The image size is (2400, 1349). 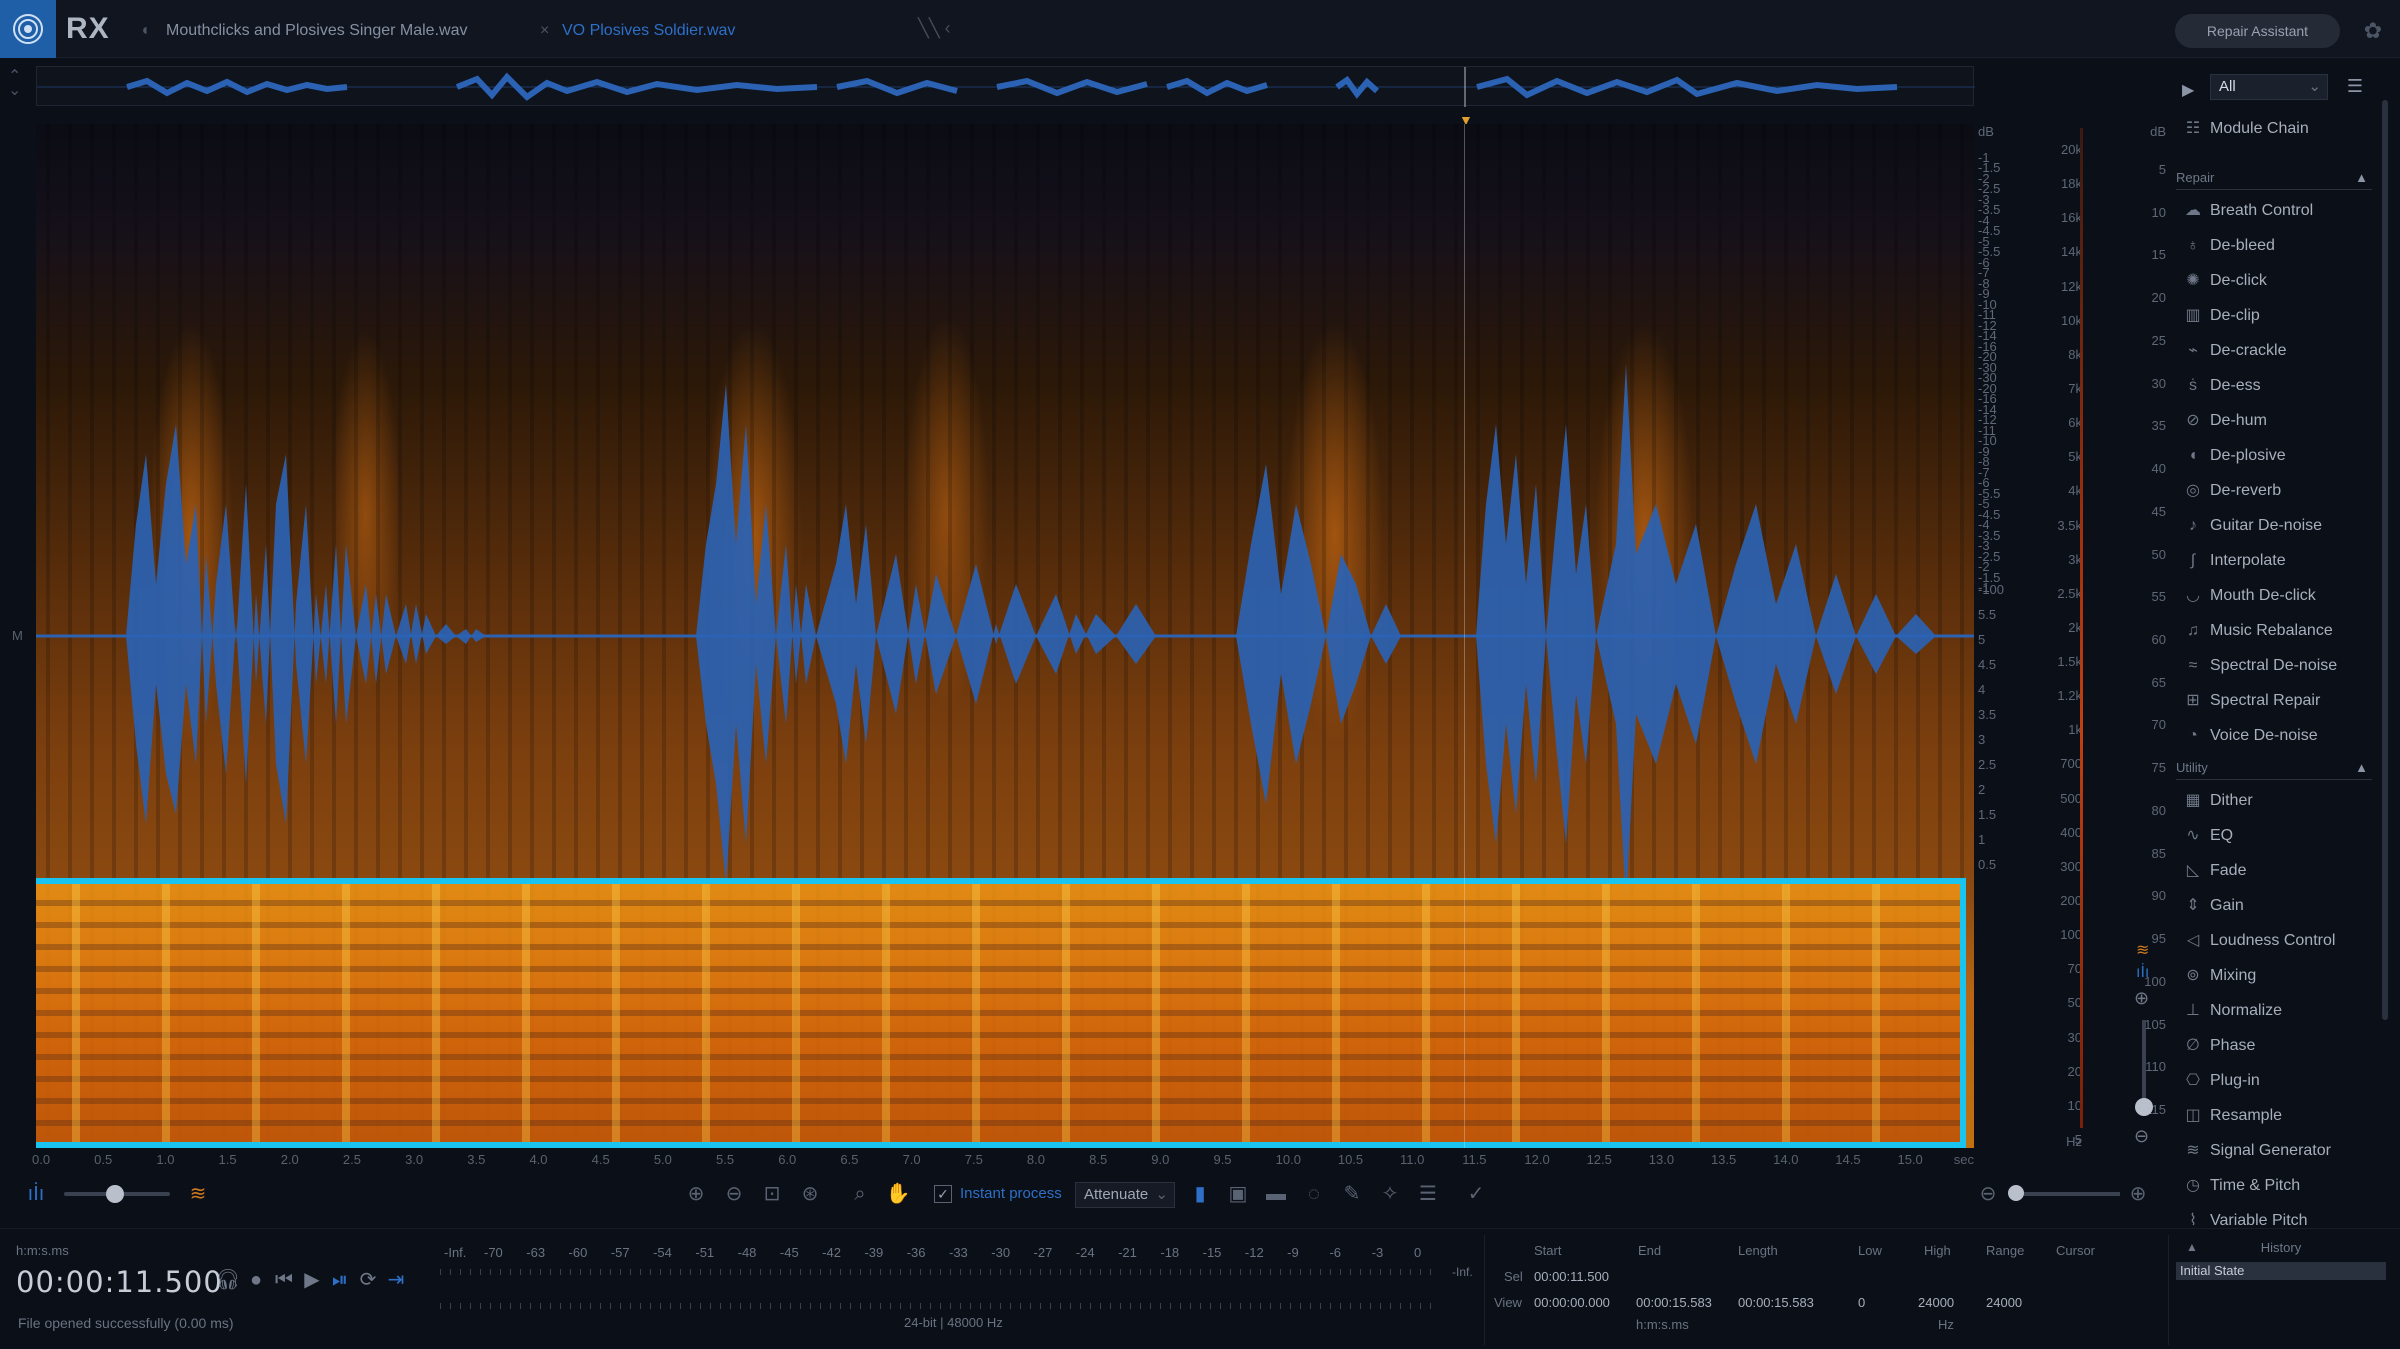 What do you see at coordinates (1572, 1302) in the screenshot?
I see `view-start-value: 00:00:00.000` at bounding box center [1572, 1302].